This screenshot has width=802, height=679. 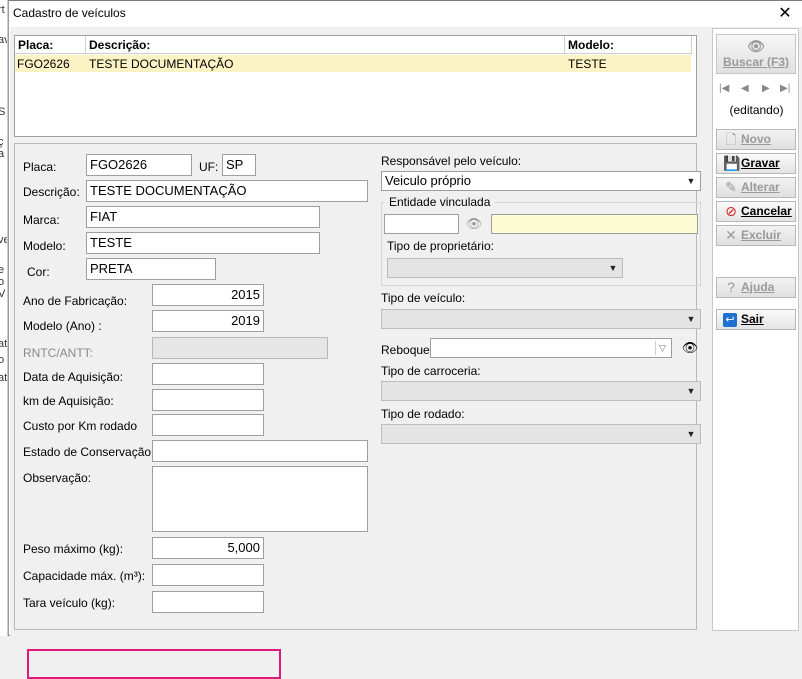 What do you see at coordinates (209, 167) in the screenshot?
I see `uf-label: UF:` at bounding box center [209, 167].